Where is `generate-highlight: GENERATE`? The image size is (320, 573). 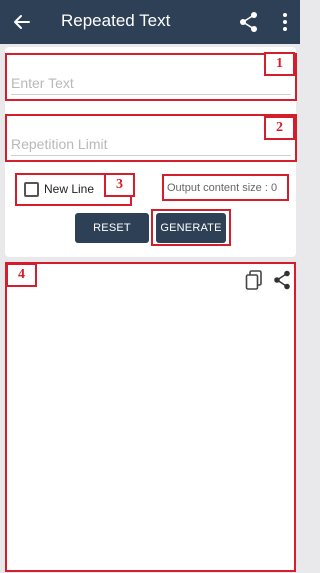 generate-highlight: GENERATE is located at coordinates (191, 227).